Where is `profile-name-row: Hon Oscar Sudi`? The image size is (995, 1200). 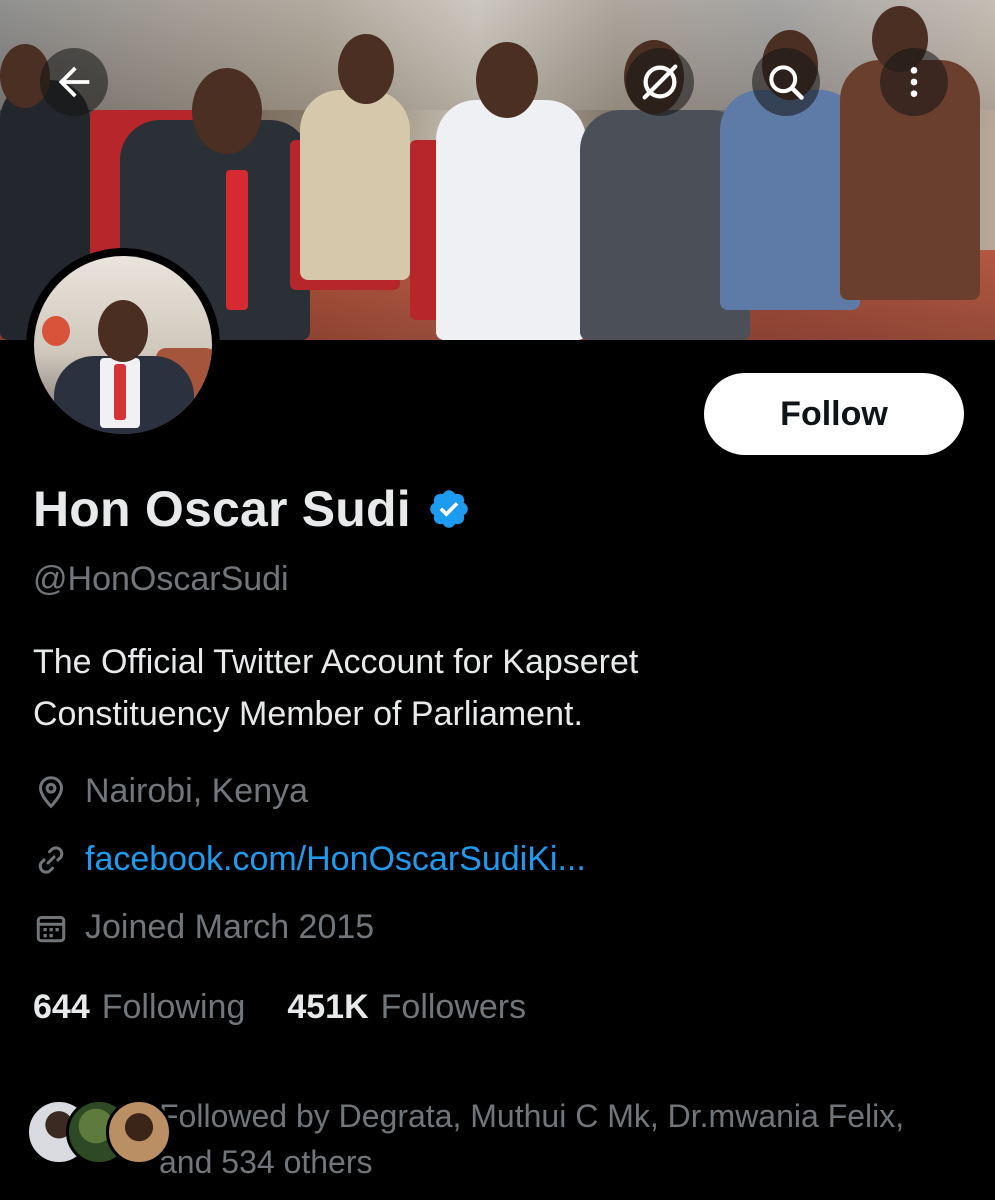 profile-name-row: Hon Oscar Sudi is located at coordinates (252, 509).